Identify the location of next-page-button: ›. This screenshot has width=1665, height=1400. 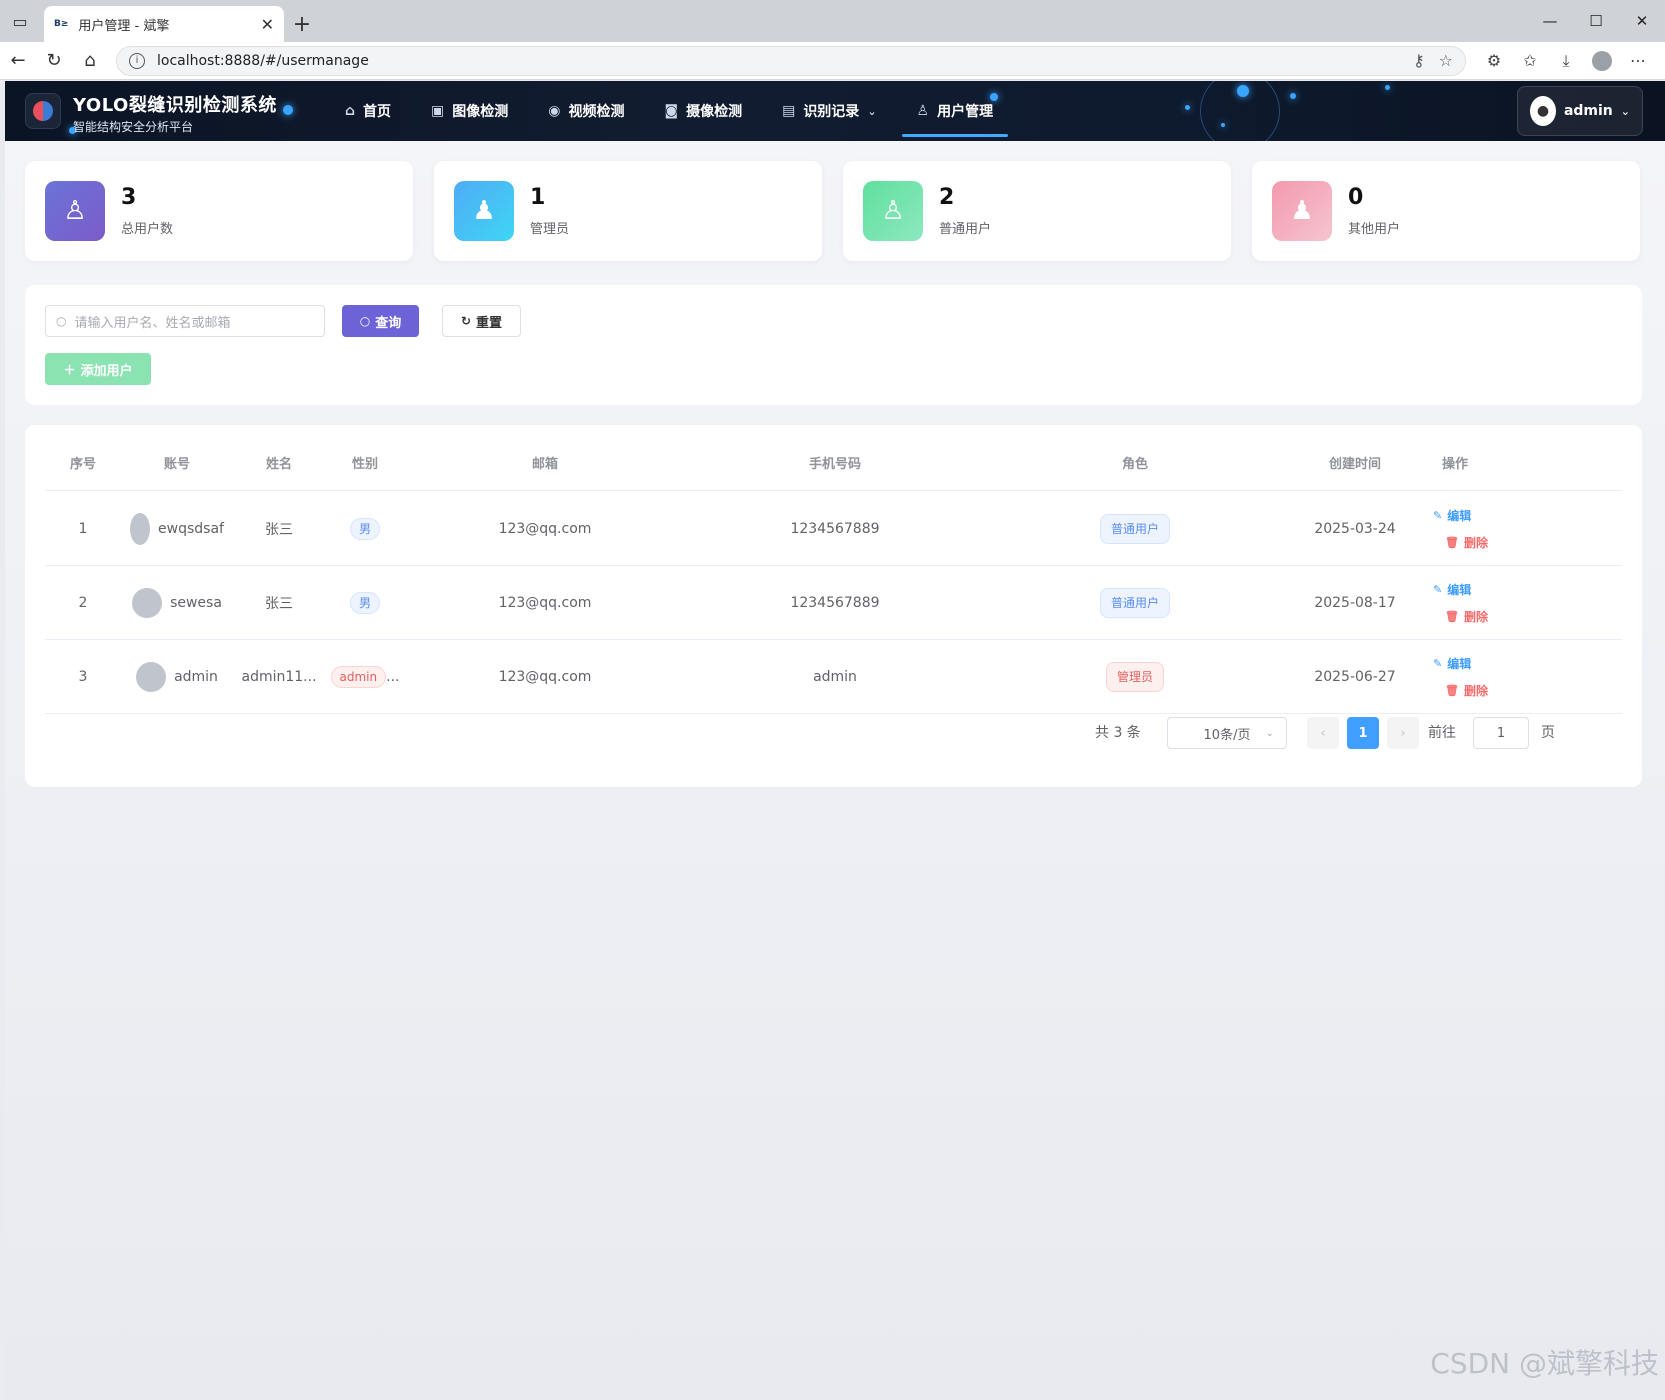
(1403, 733).